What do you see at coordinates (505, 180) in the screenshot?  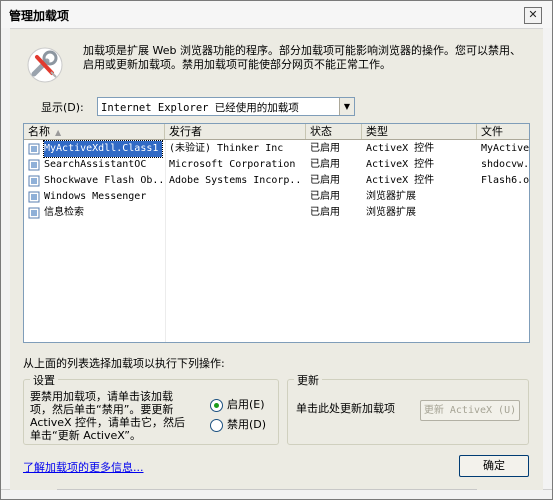 I see `cell-file: Flash6.o` at bounding box center [505, 180].